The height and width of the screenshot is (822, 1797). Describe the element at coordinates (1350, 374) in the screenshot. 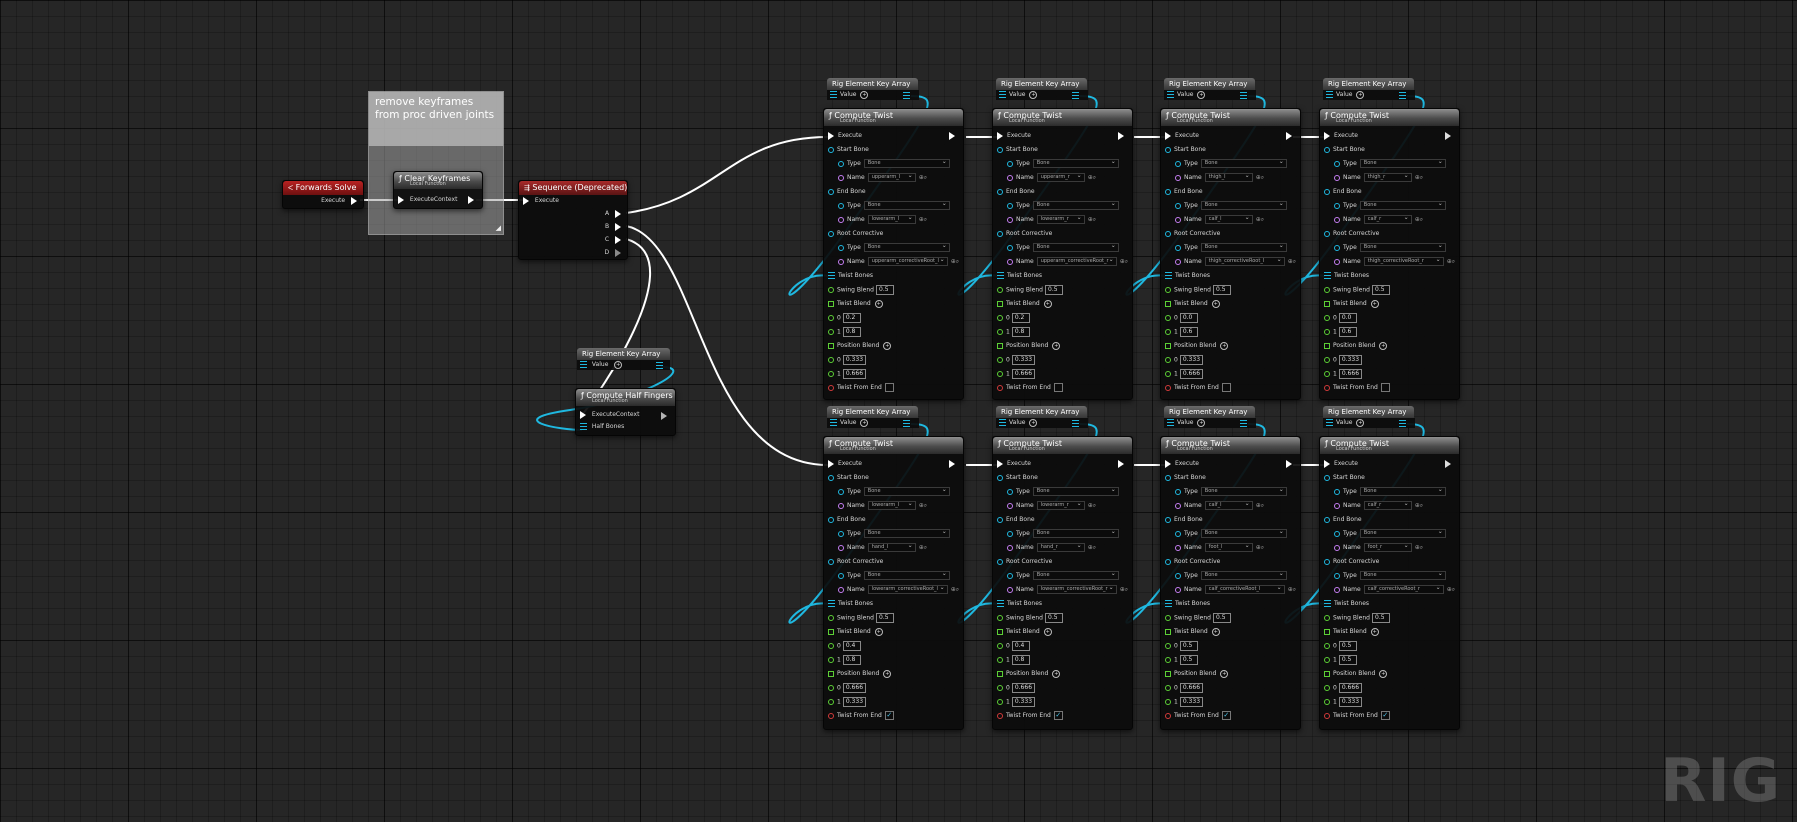

I see `position-blend-value-1: 0.666` at that location.